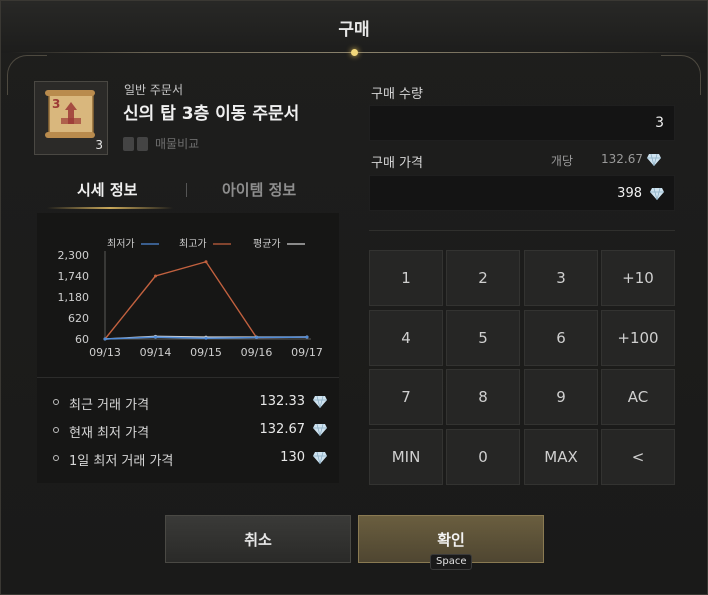 The image size is (708, 595). I want to click on tab-item-info: 아이템 정보, so click(259, 189).